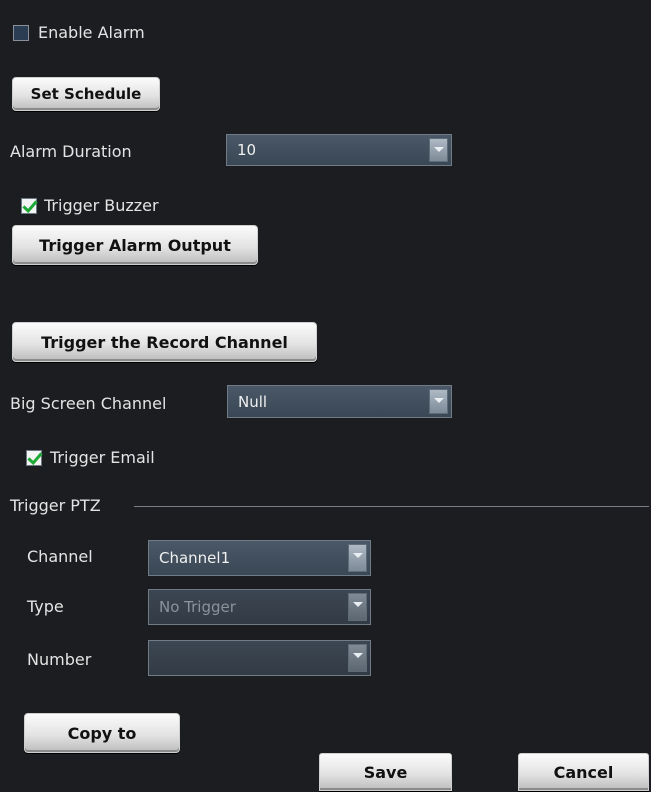 Image resolution: width=651 pixels, height=792 pixels. I want to click on enable-alarm-checkbox, so click(21, 33).